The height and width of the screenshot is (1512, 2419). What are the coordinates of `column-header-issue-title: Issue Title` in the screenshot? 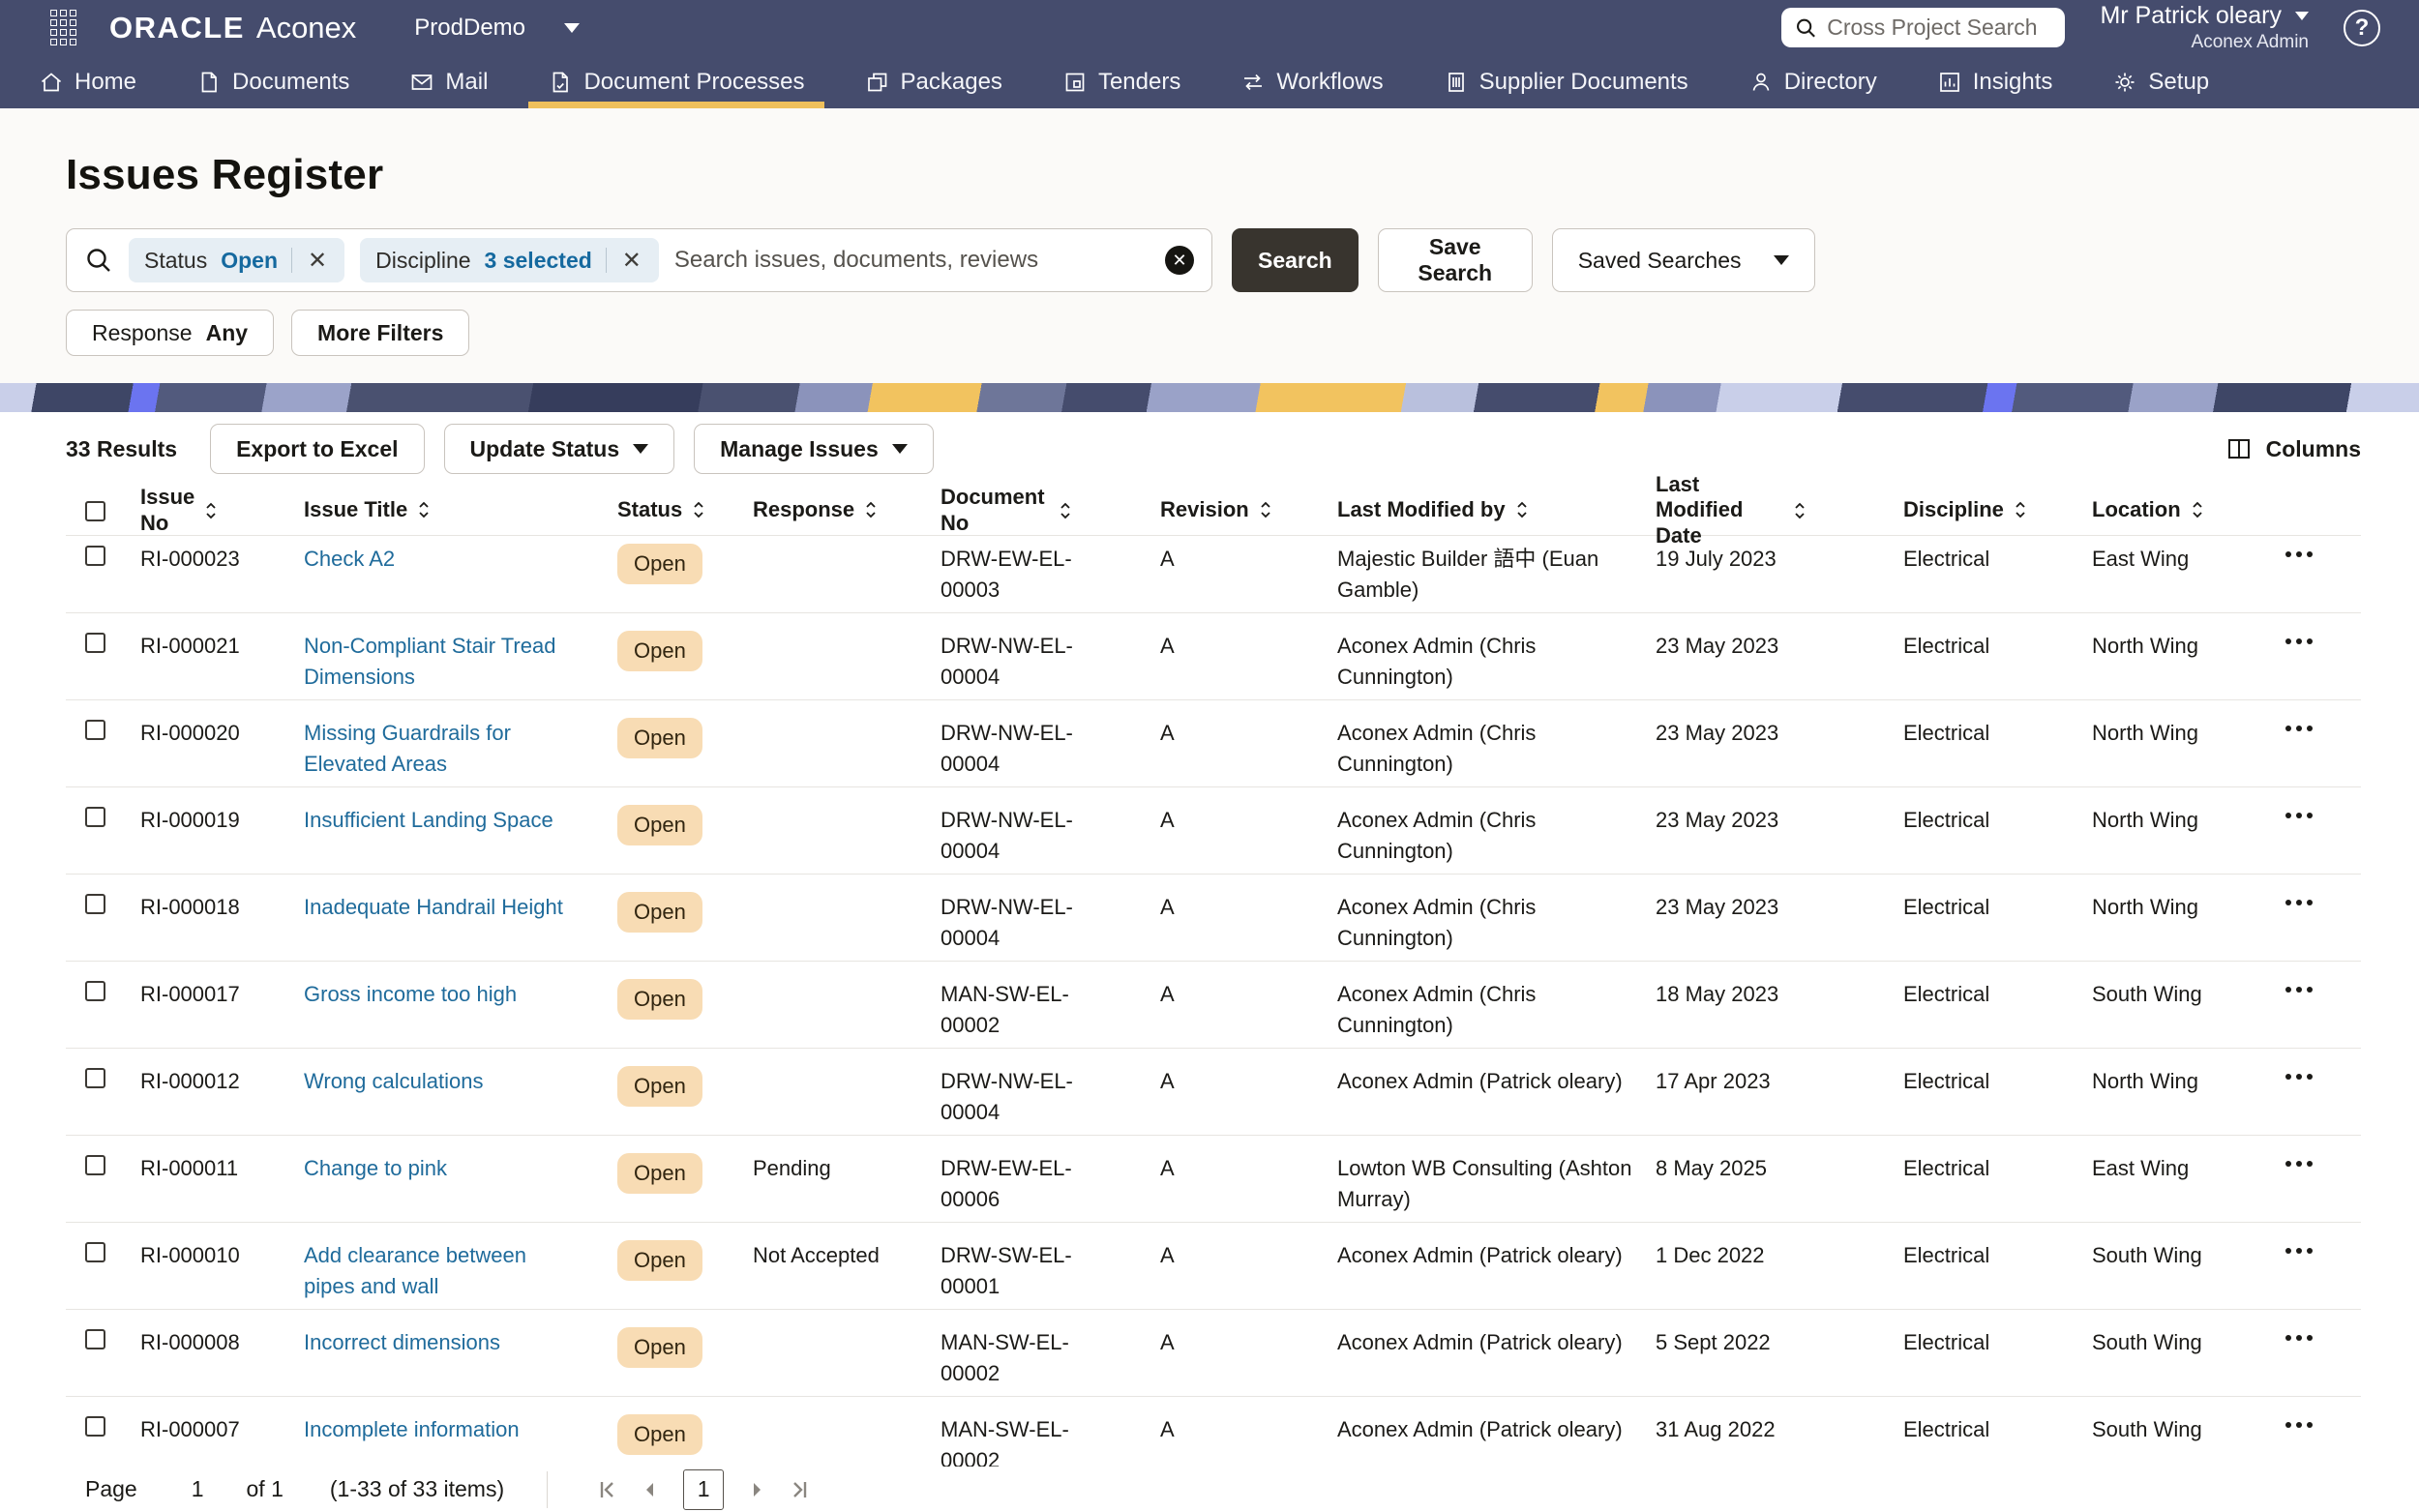 It's located at (461, 509).